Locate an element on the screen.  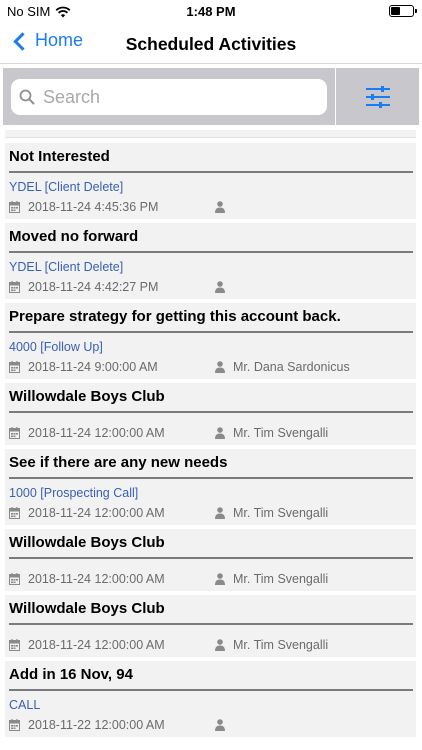
activity-date: 2018-11-24 9:00:00 AM is located at coordinates (112, 367).